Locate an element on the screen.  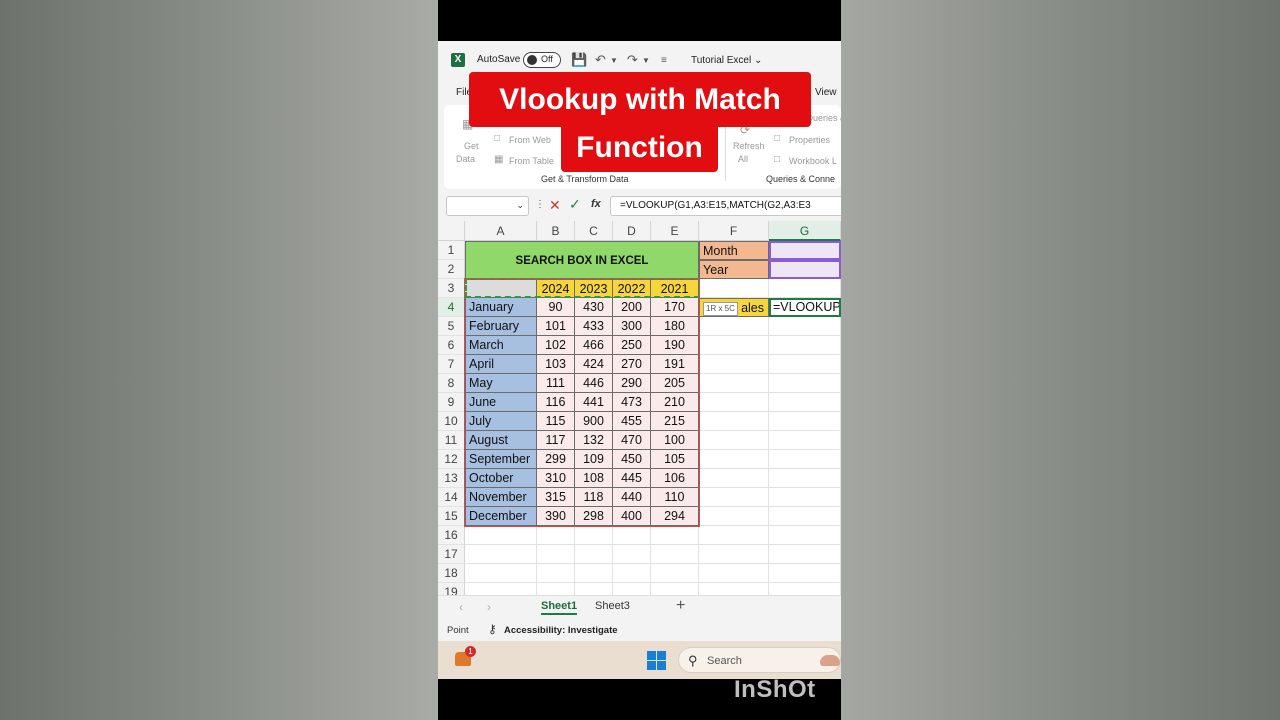
formula-bar-options-icon: ⋮ is located at coordinates (540, 204).